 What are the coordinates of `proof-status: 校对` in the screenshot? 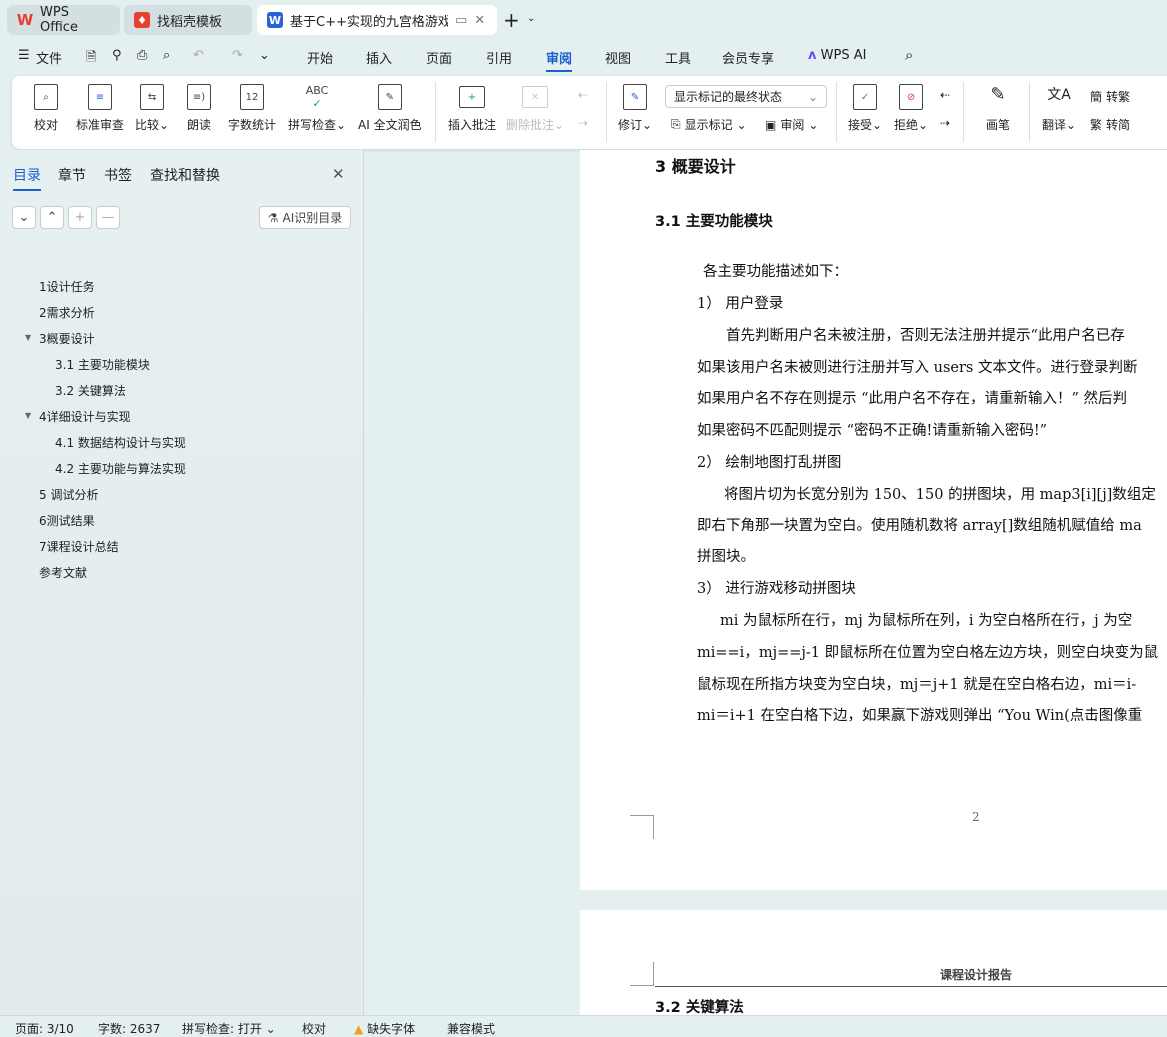 It's located at (314, 1028).